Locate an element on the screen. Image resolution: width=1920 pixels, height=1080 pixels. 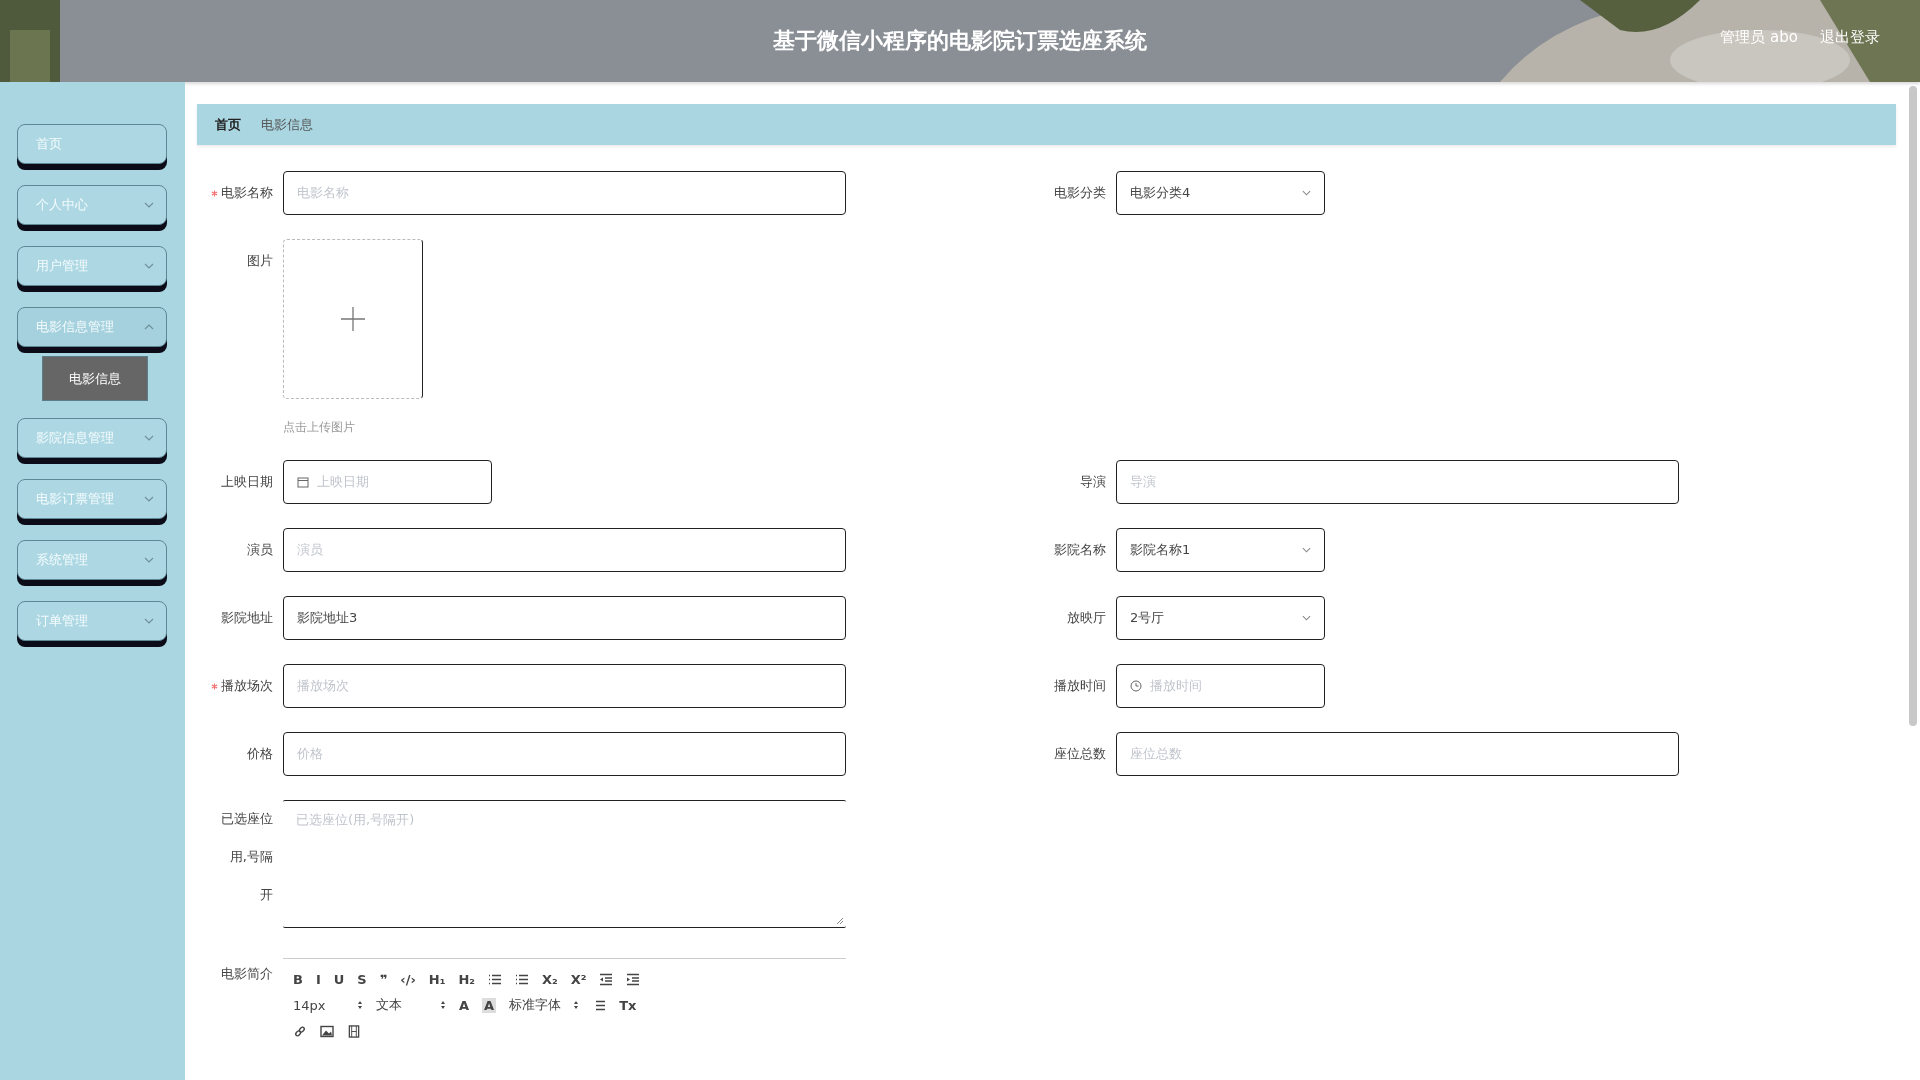
format-tool: H₂ is located at coordinates (466, 979).